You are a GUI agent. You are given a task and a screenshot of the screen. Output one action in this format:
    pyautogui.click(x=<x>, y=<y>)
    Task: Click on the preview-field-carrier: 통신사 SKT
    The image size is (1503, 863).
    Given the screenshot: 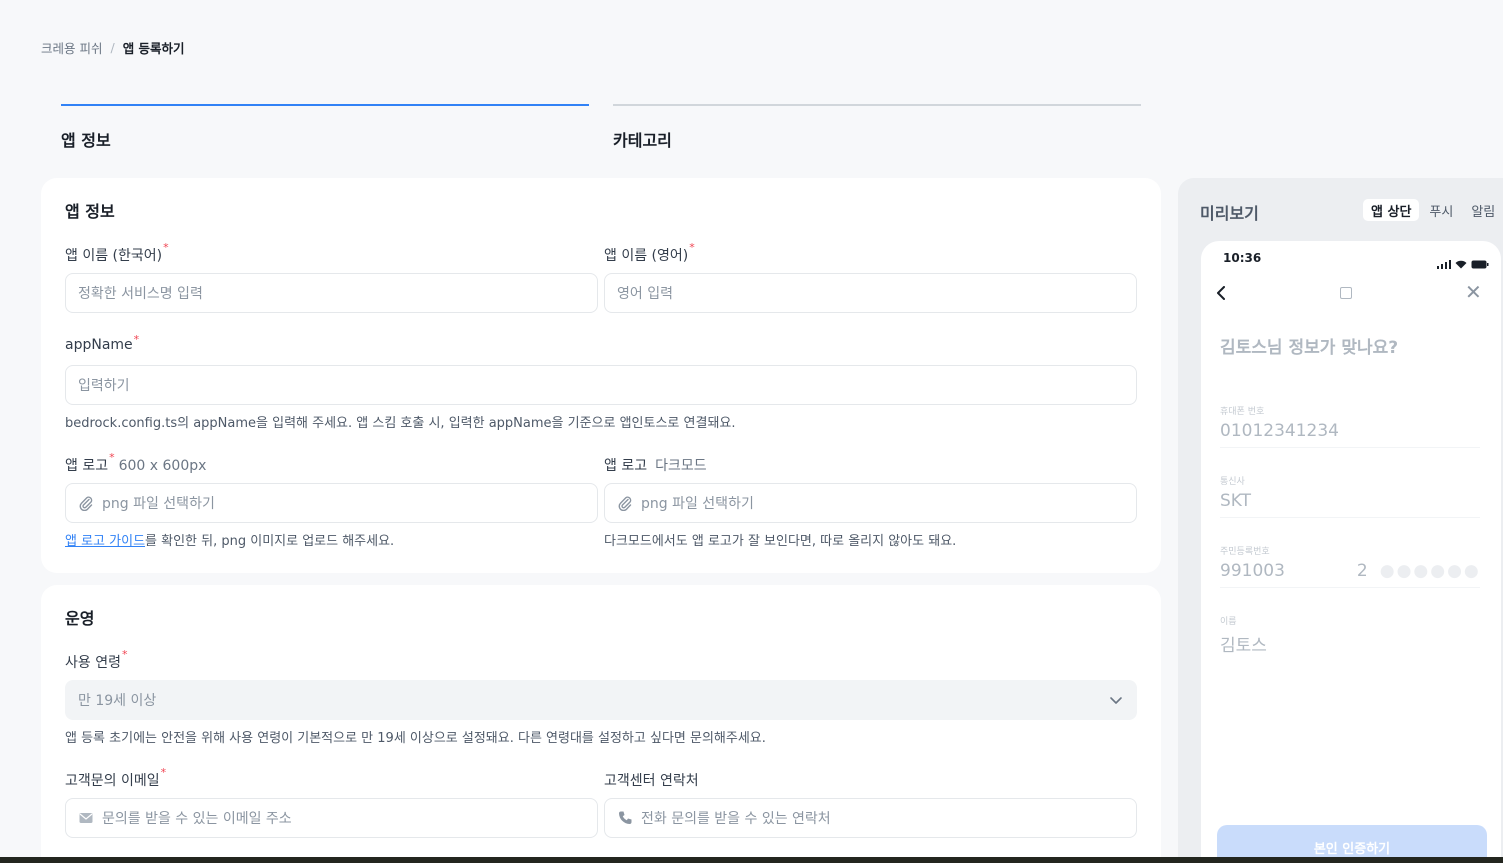 What is the action you would take?
    pyautogui.click(x=1350, y=496)
    